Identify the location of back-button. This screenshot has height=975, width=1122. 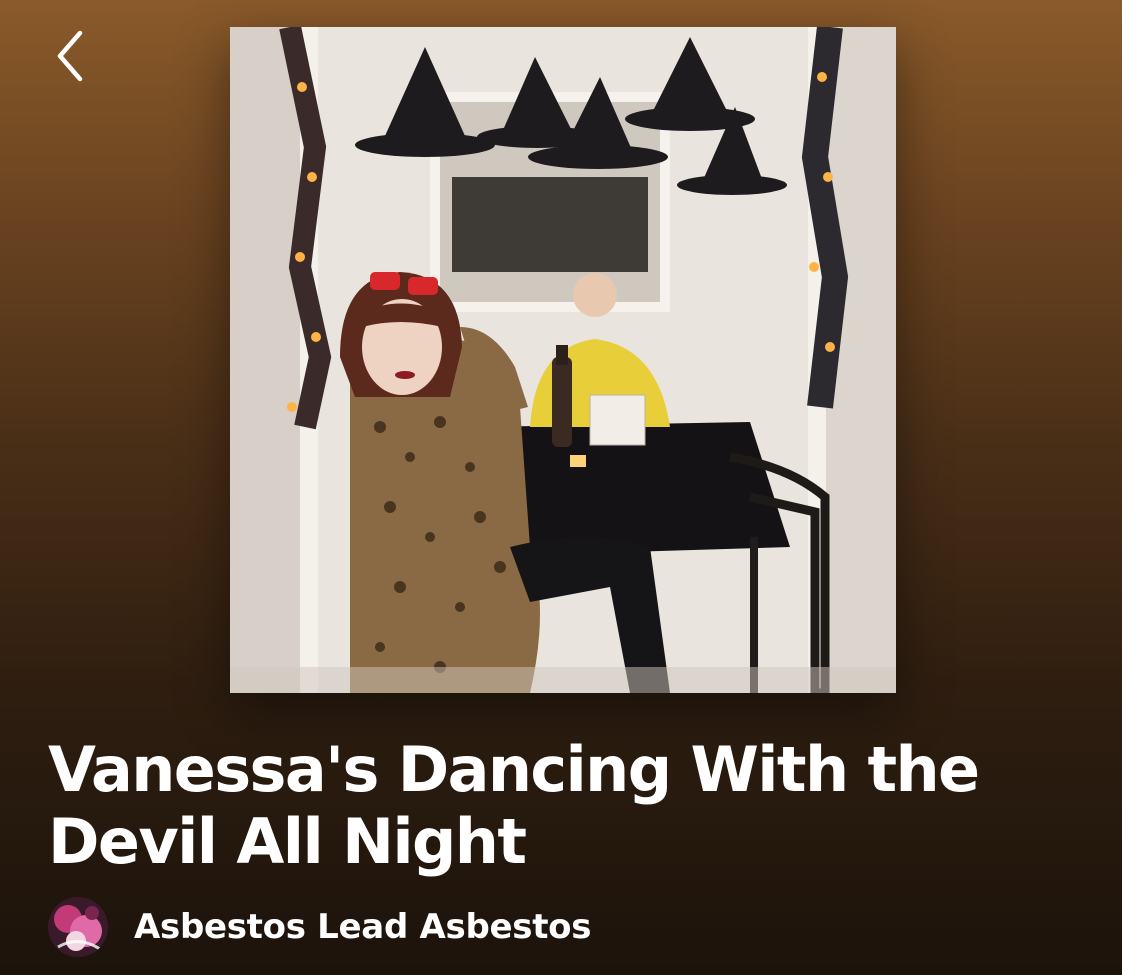
(70, 56).